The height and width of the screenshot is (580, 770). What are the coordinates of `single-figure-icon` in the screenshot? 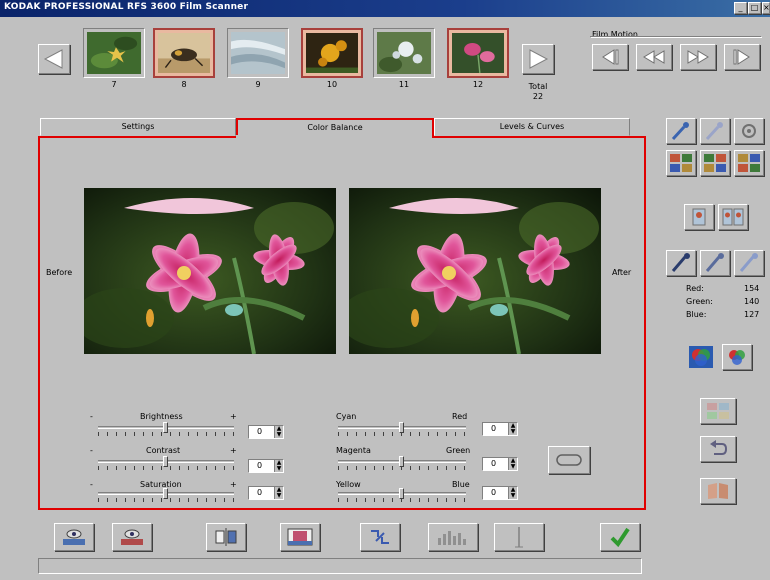 It's located at (699, 217).